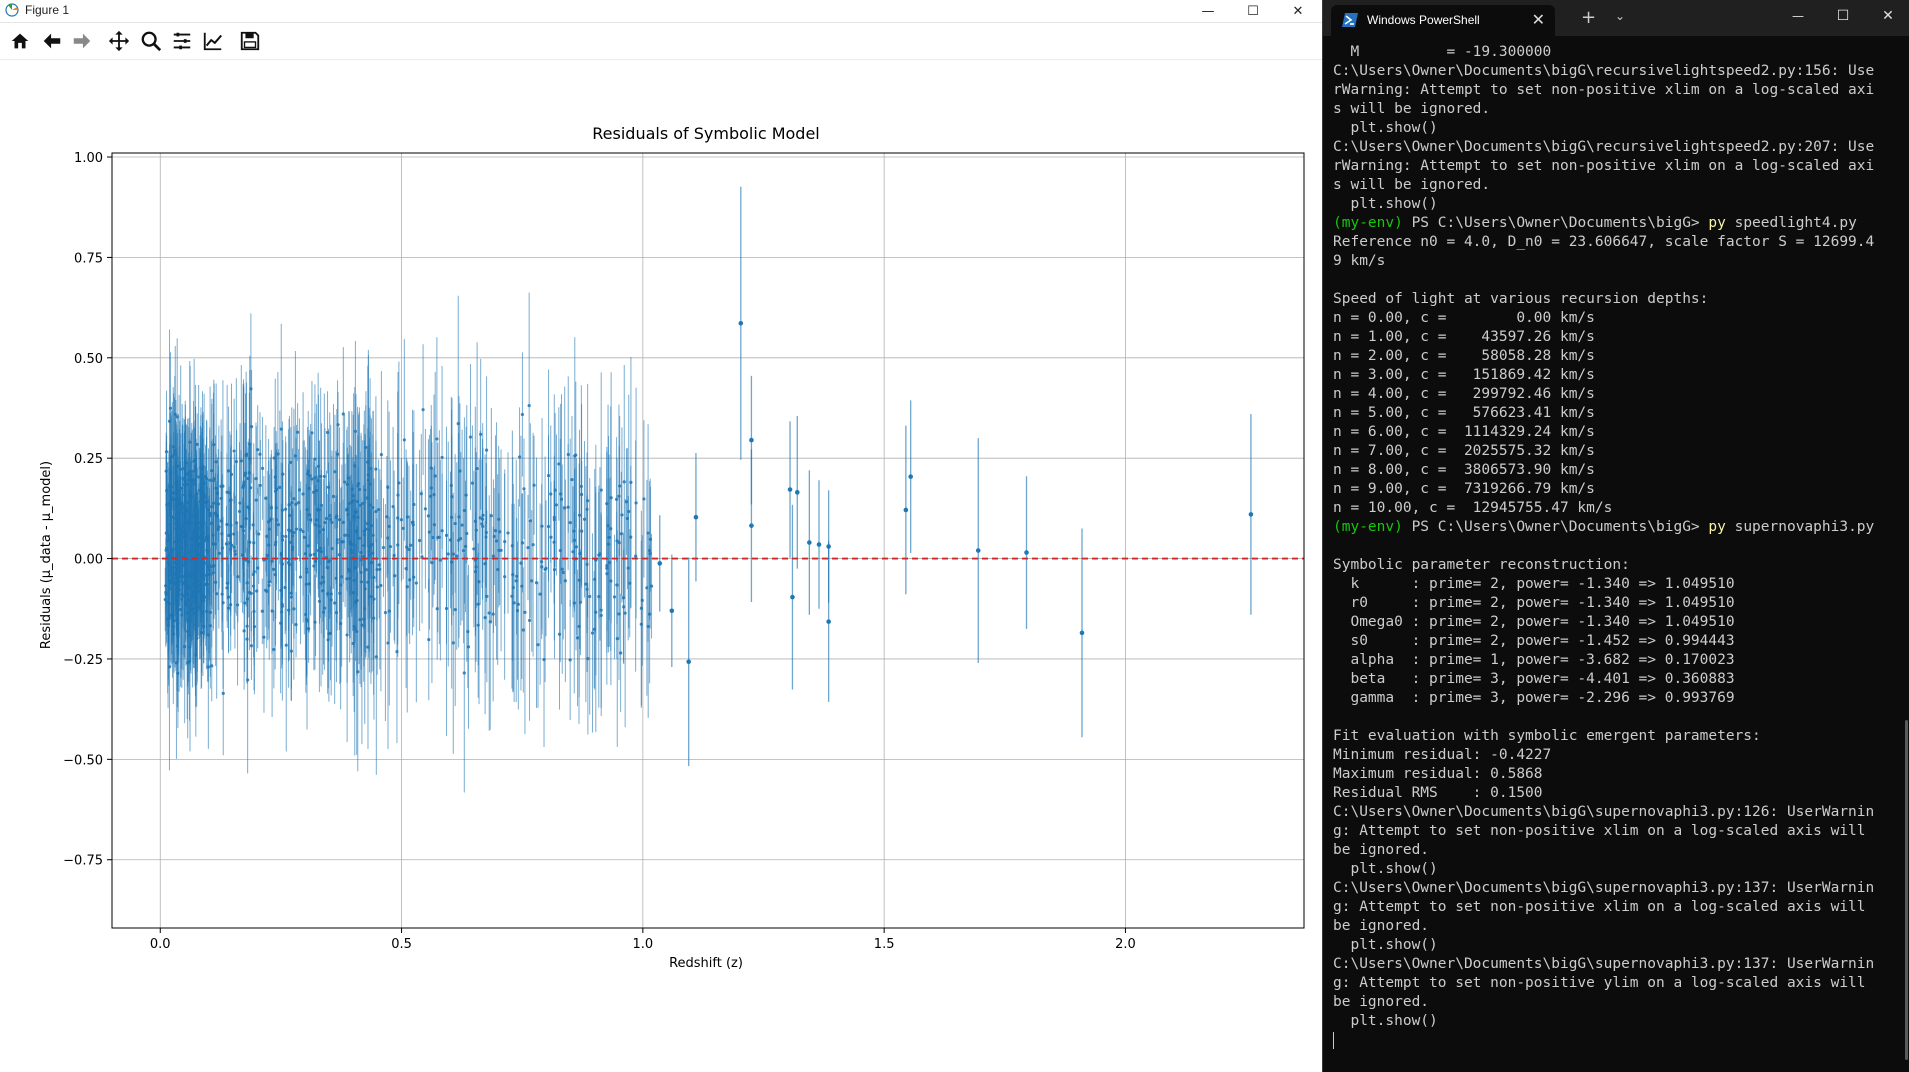  What do you see at coordinates (119, 41) in the screenshot?
I see `pan-button` at bounding box center [119, 41].